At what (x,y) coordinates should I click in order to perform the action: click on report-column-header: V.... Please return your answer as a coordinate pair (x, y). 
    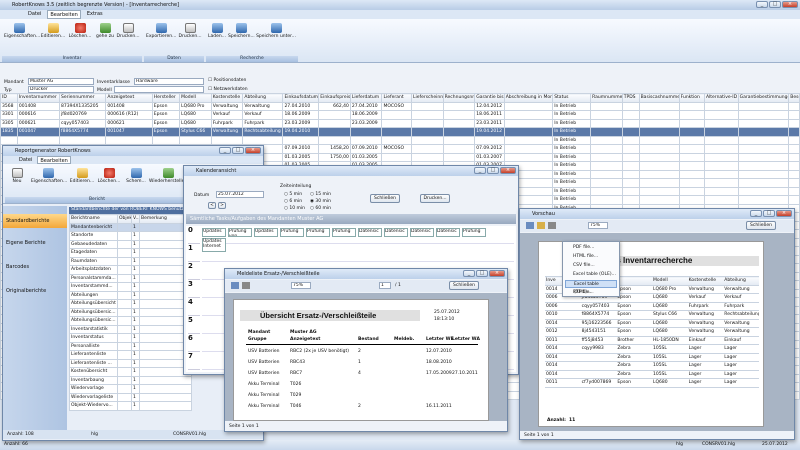
    Looking at the image, I should click on (135, 219).